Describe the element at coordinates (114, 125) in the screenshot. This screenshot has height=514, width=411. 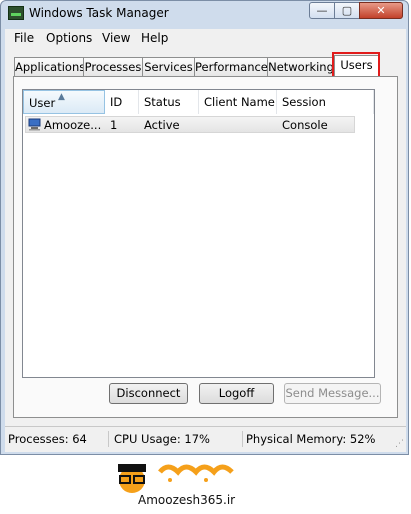
I see `row-id: 1` at that location.